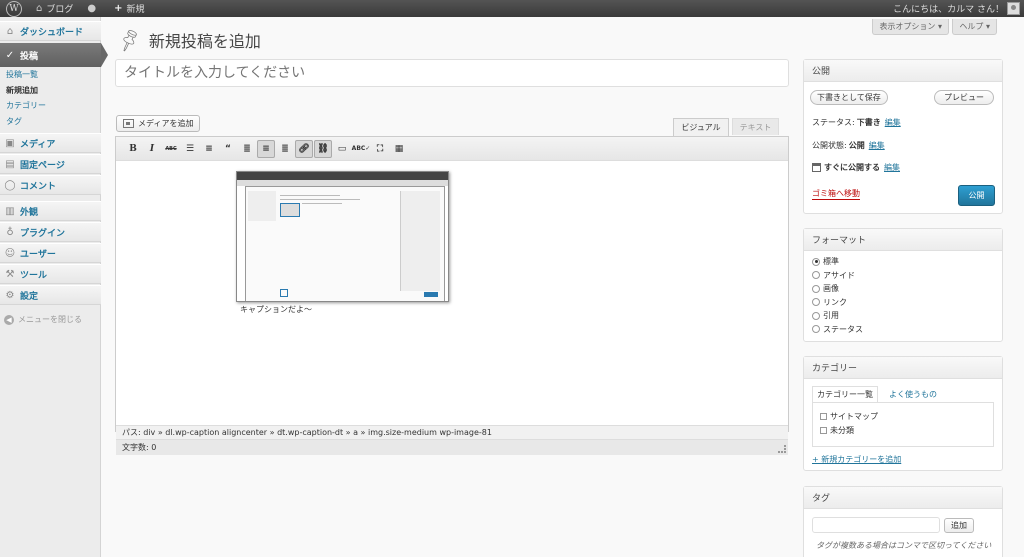  Describe the element at coordinates (39, 8) in the screenshot. I see `home-icon: ⌂` at that location.